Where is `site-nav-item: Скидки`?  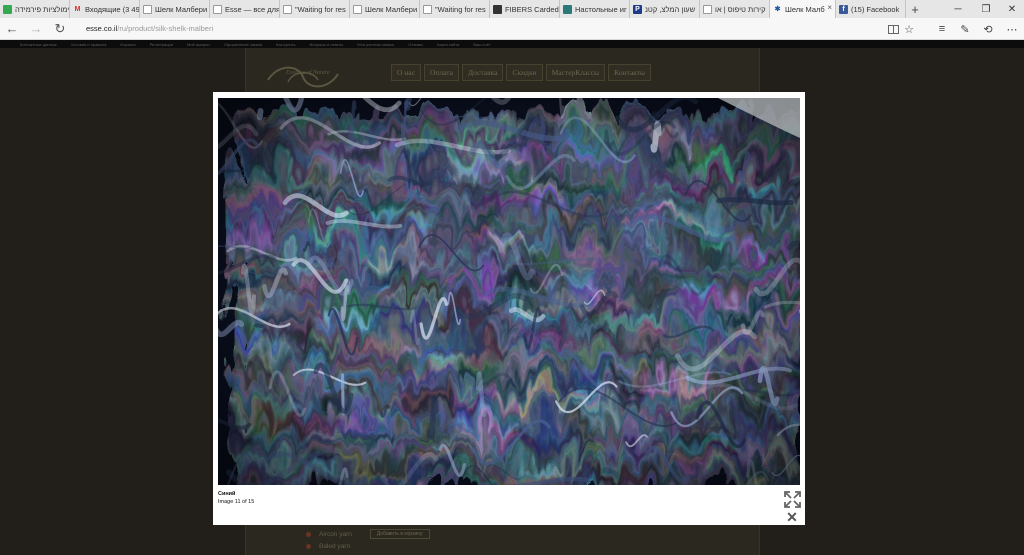 site-nav-item: Скидки is located at coordinates (524, 72).